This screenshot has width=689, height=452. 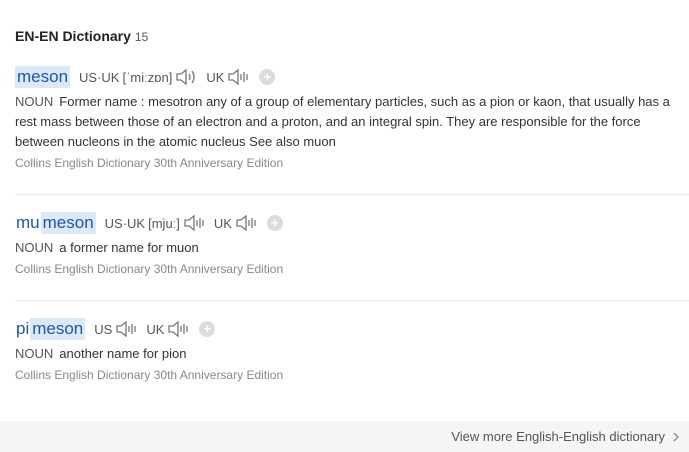 I want to click on word-text: pi, so click(x=23, y=328).